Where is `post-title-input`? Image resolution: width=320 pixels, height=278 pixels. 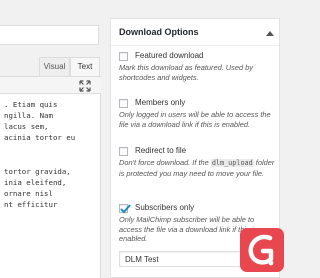
post-title-input is located at coordinates (49, 35).